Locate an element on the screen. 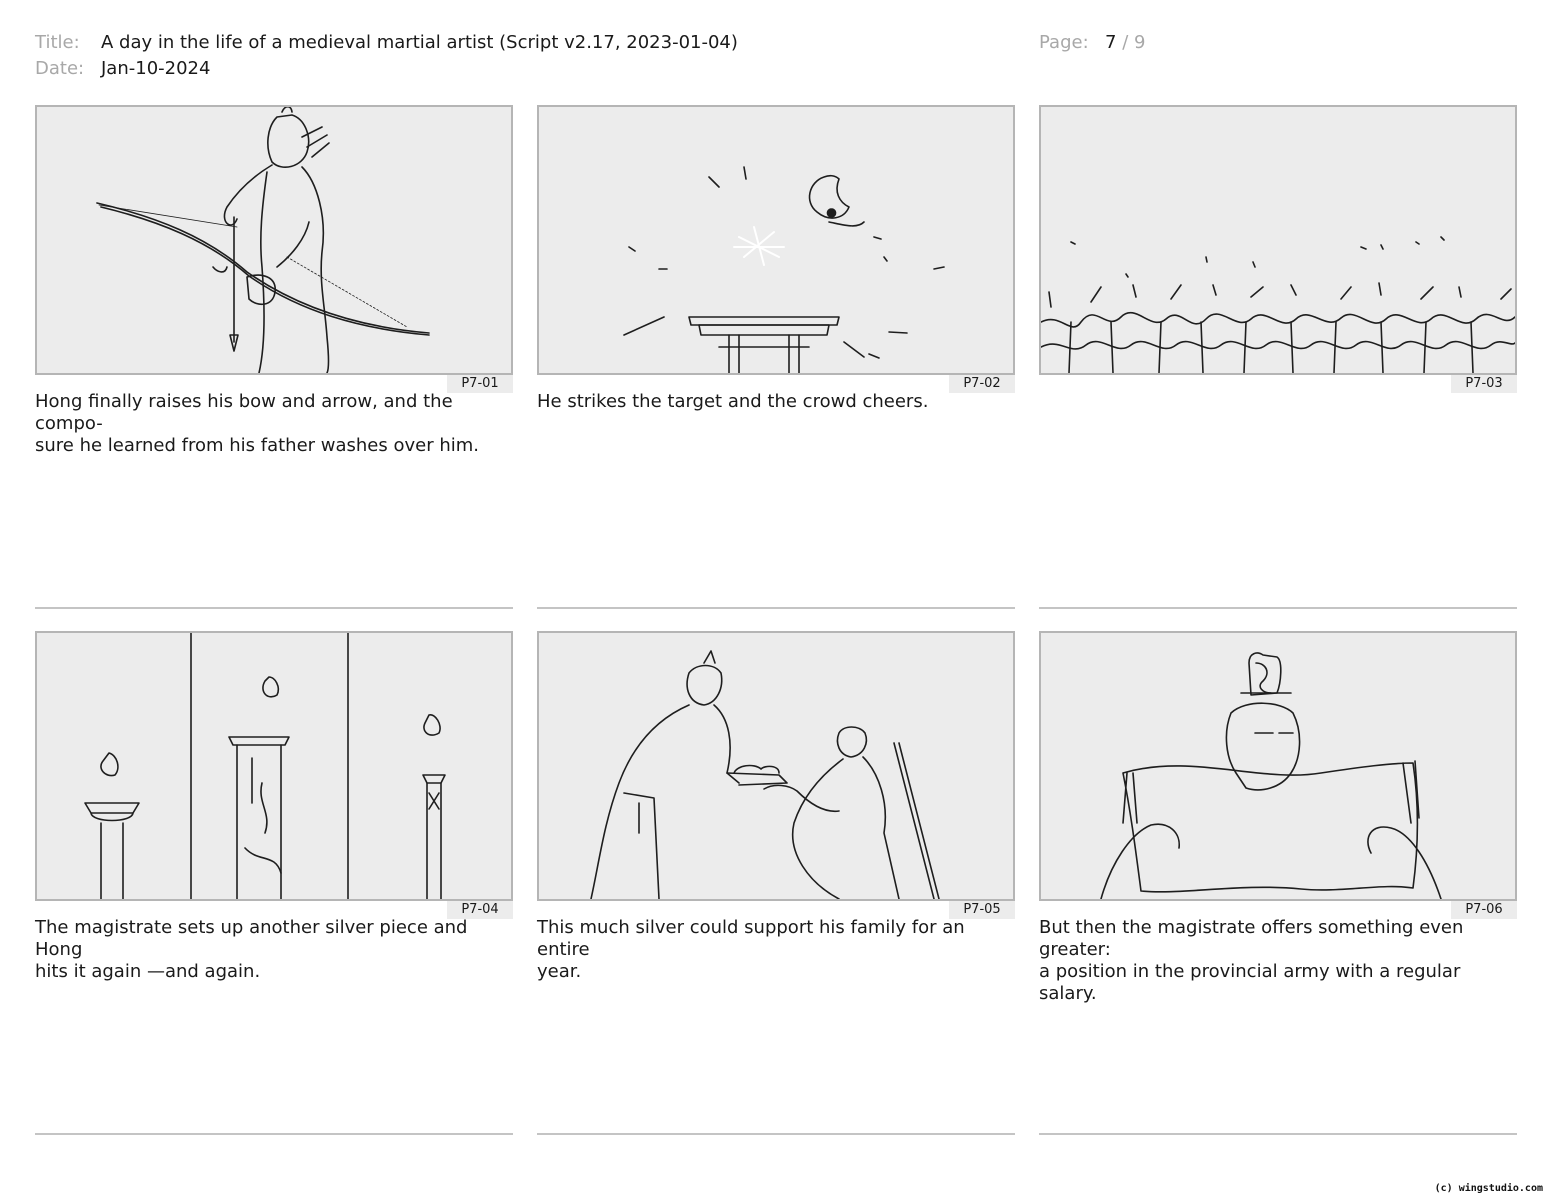 This screenshot has width=1553, height=1200. cheering-crowd-drawing-icon is located at coordinates (1278, 304).